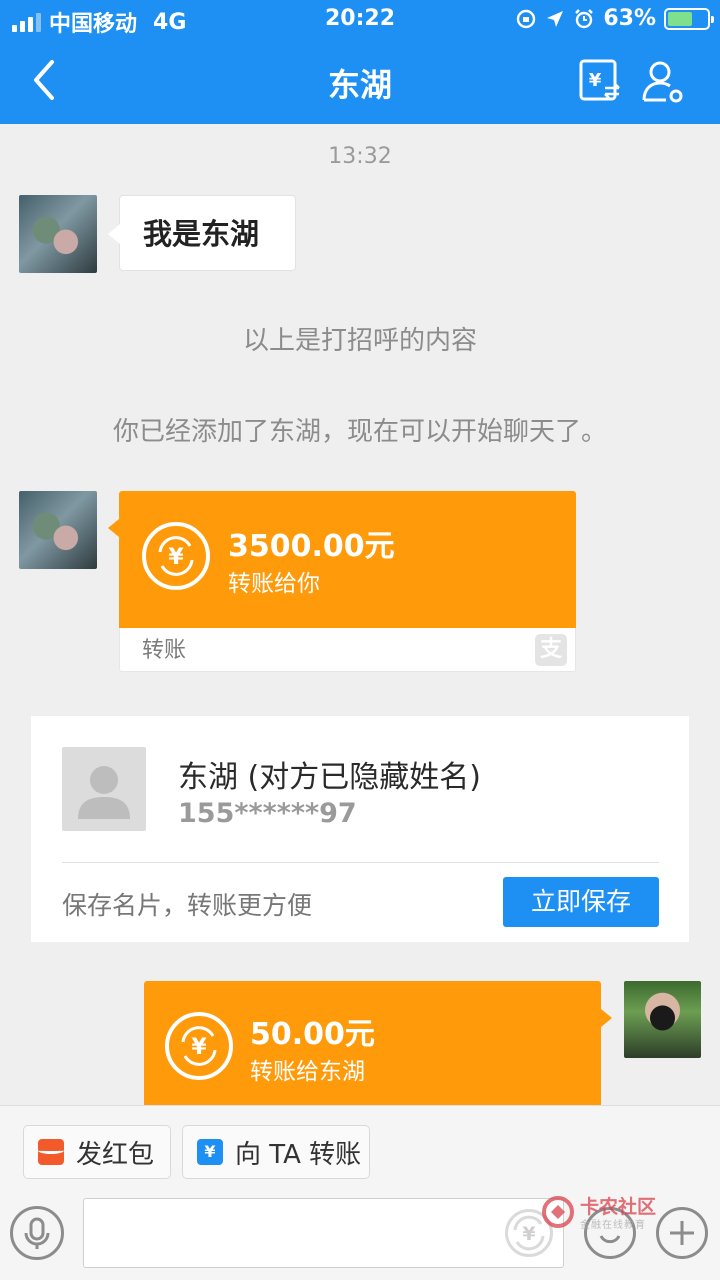  I want to click on watermark-logo: 卡农社区 金融在线教育, so click(605, 1212).